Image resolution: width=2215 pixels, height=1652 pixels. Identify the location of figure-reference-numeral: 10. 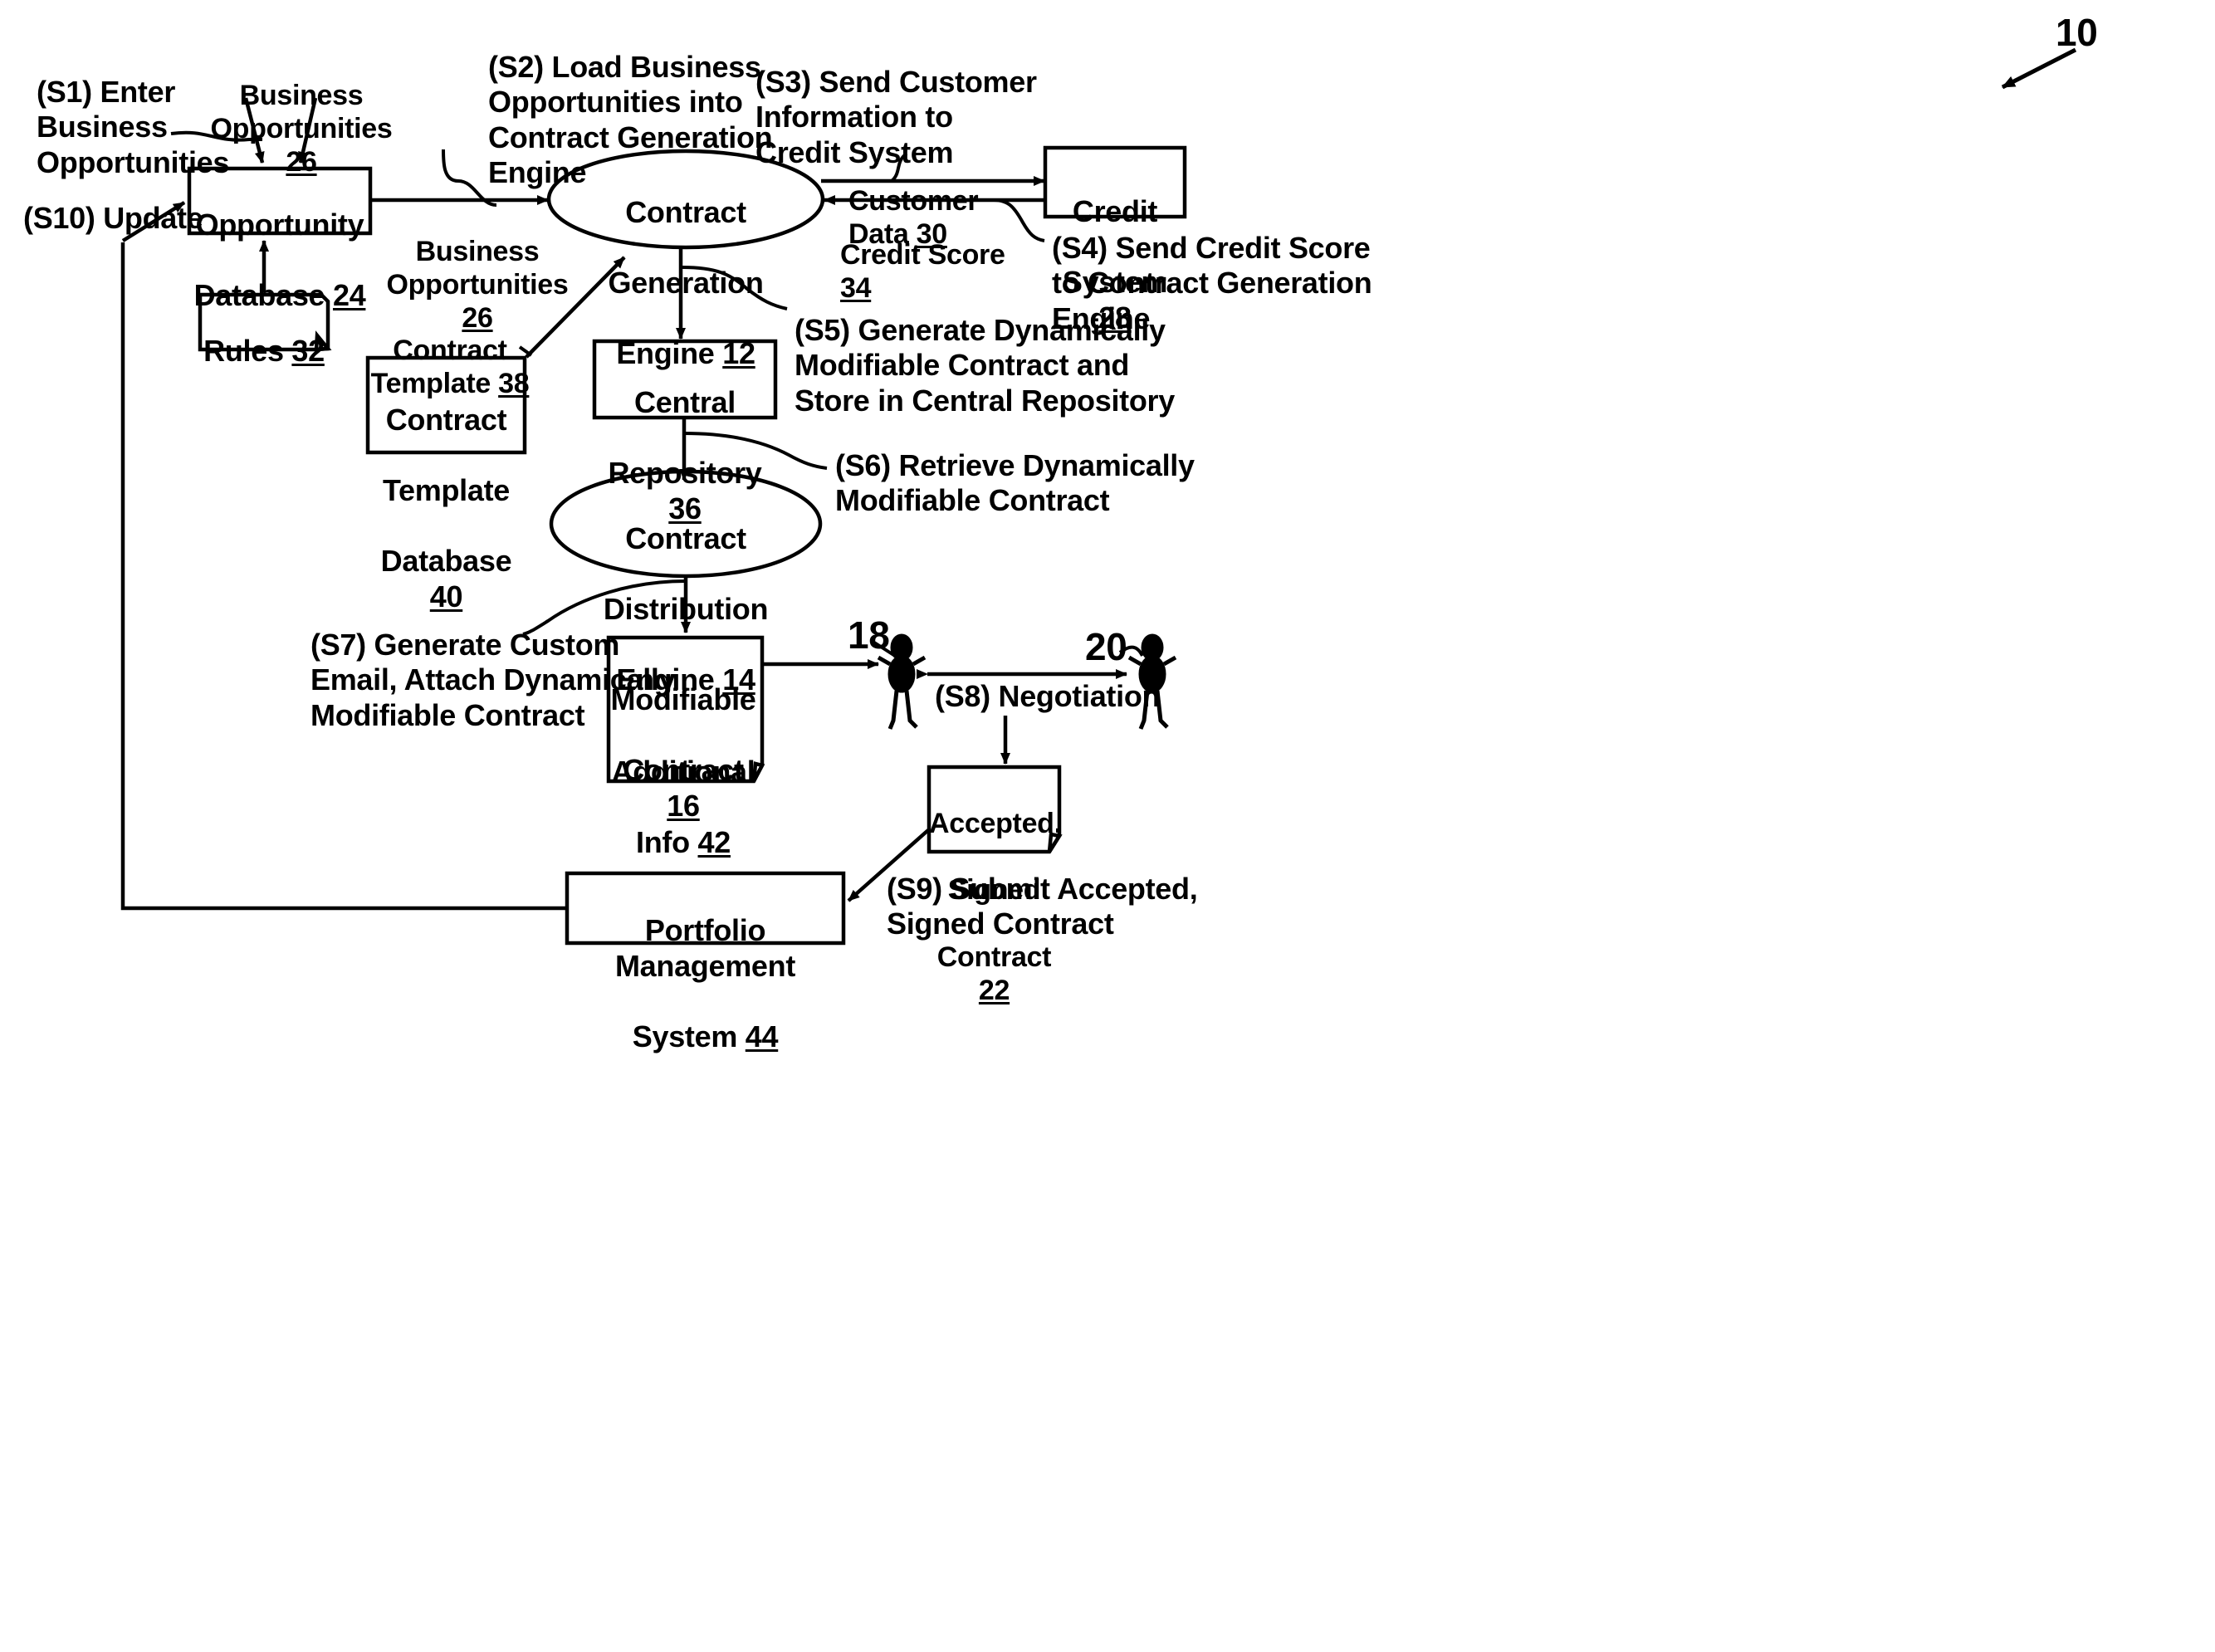
(2077, 32).